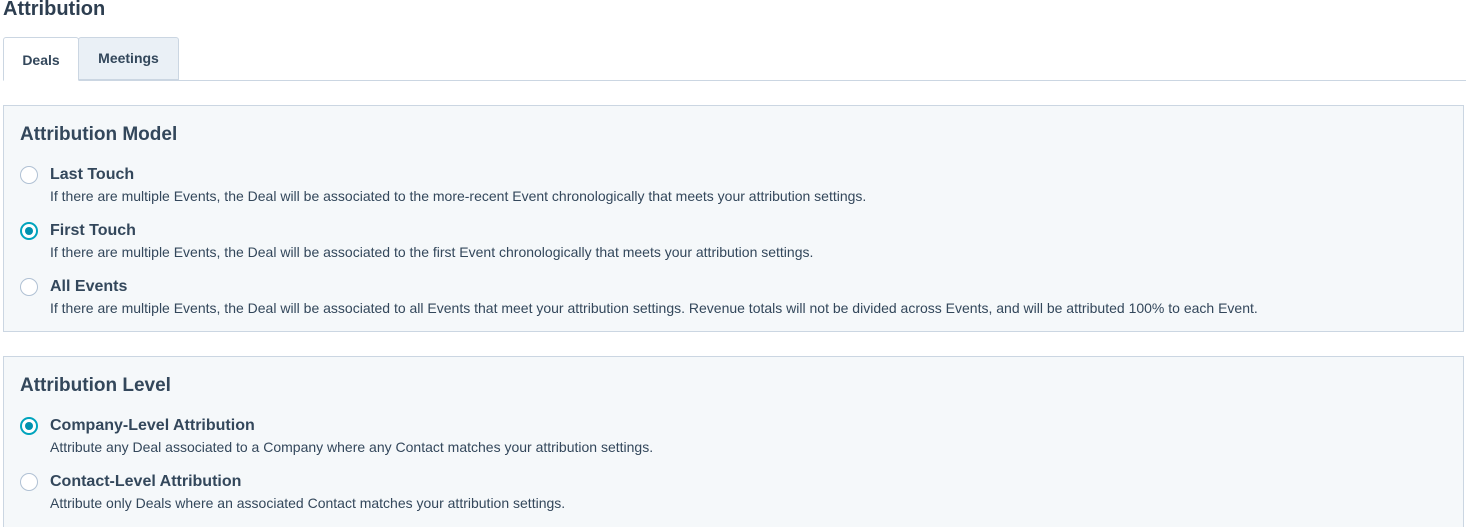 Image resolution: width=1466 pixels, height=527 pixels. Describe the element at coordinates (29, 175) in the screenshot. I see `last-touch-radio` at that location.